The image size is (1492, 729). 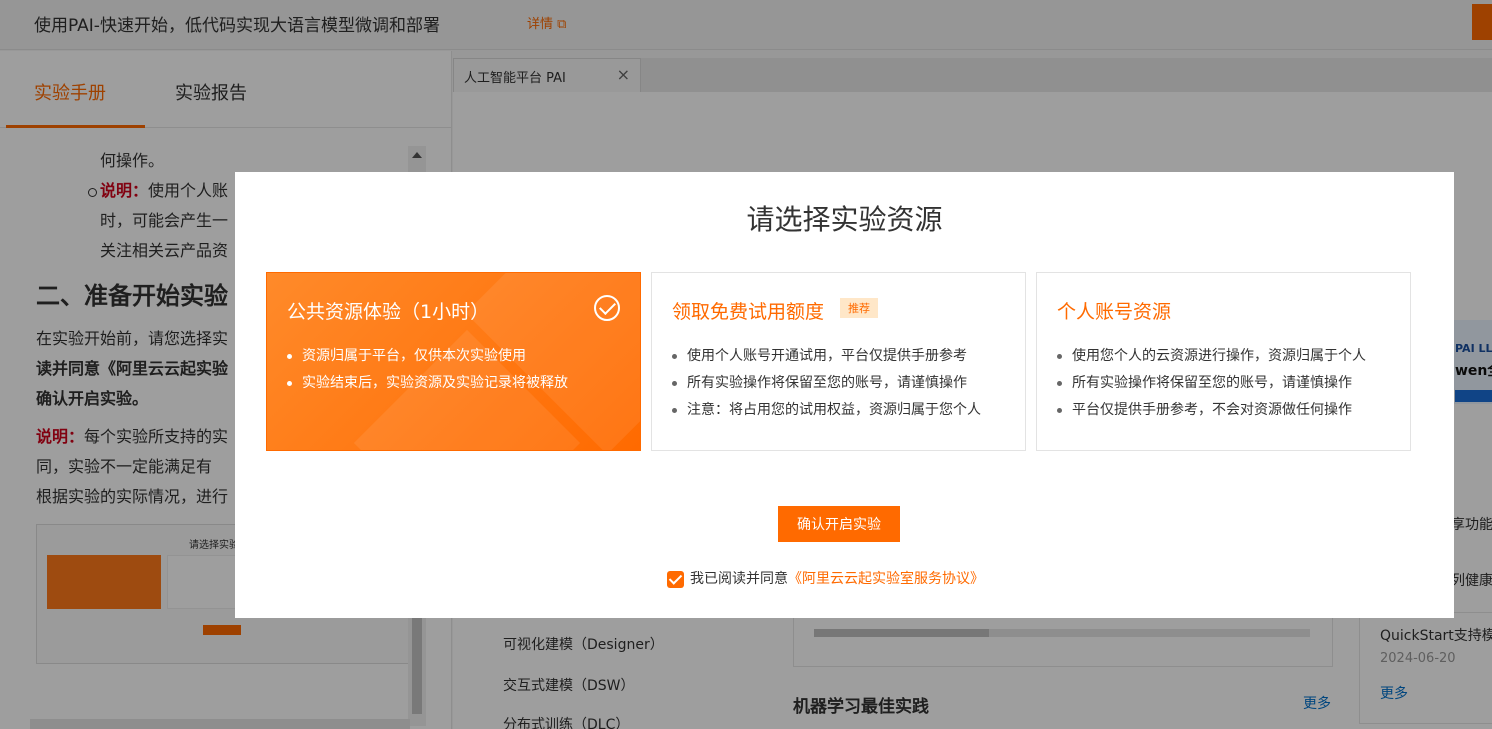 What do you see at coordinates (388, 312) in the screenshot?
I see `option-title: 公共资源体验（1小时）` at bounding box center [388, 312].